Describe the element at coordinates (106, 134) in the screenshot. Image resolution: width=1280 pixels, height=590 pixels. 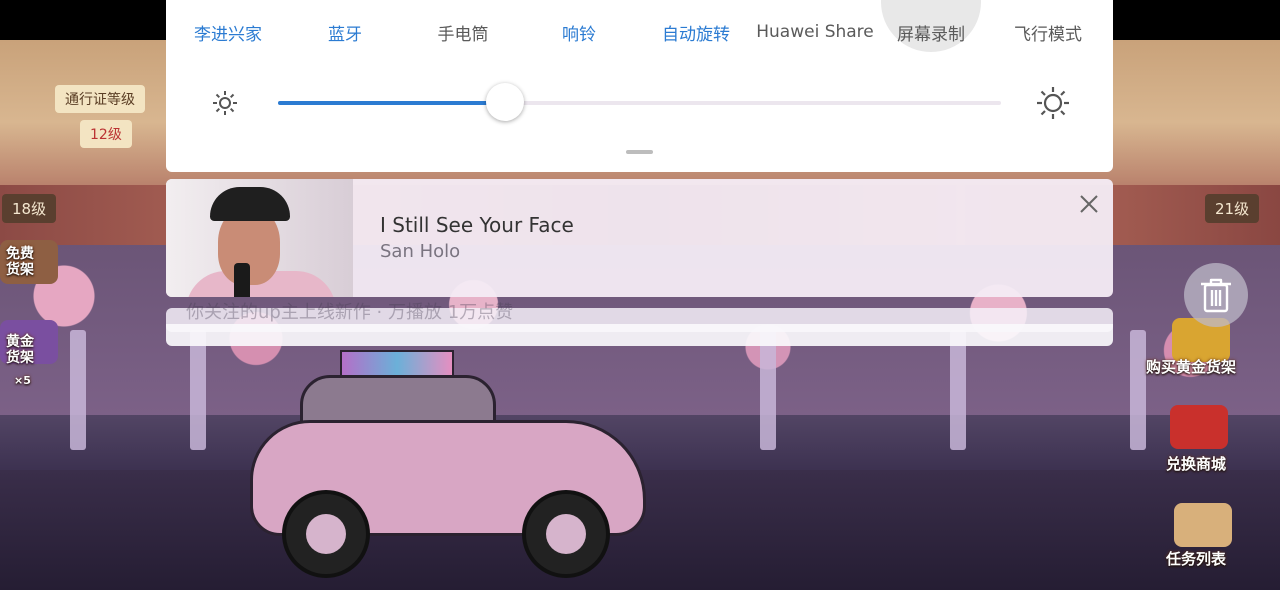
I see `pass-level-value: 12级` at that location.